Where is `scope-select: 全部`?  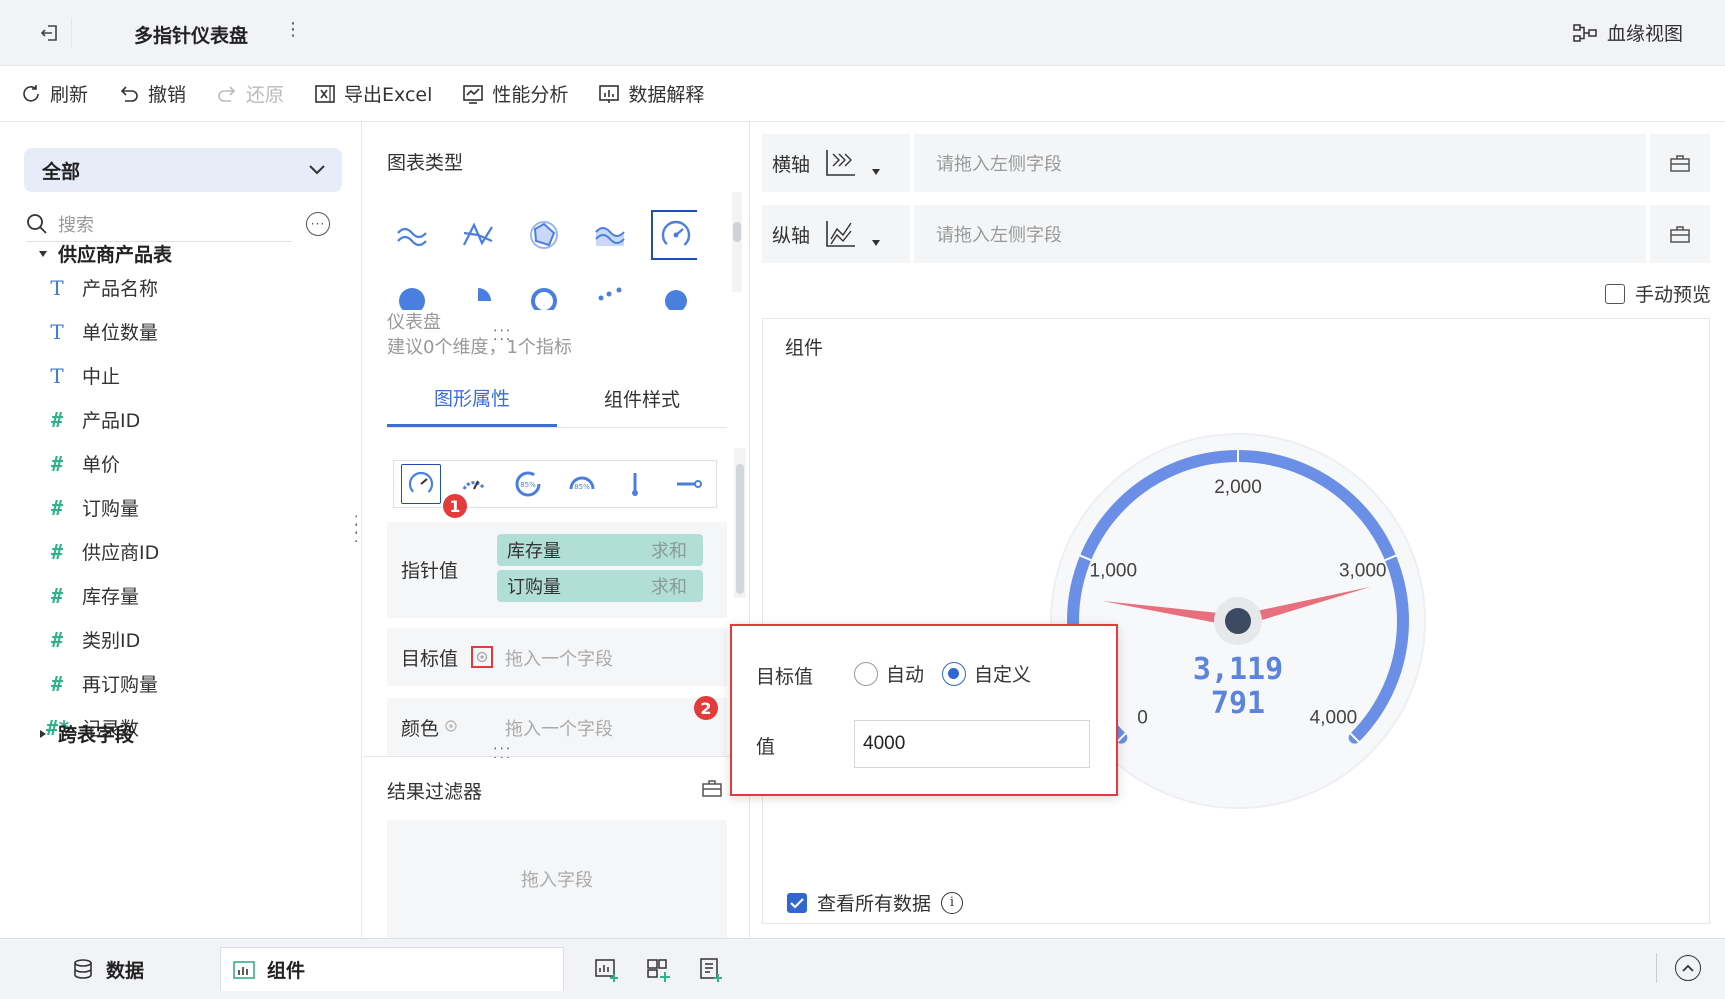 scope-select: 全部 is located at coordinates (183, 170).